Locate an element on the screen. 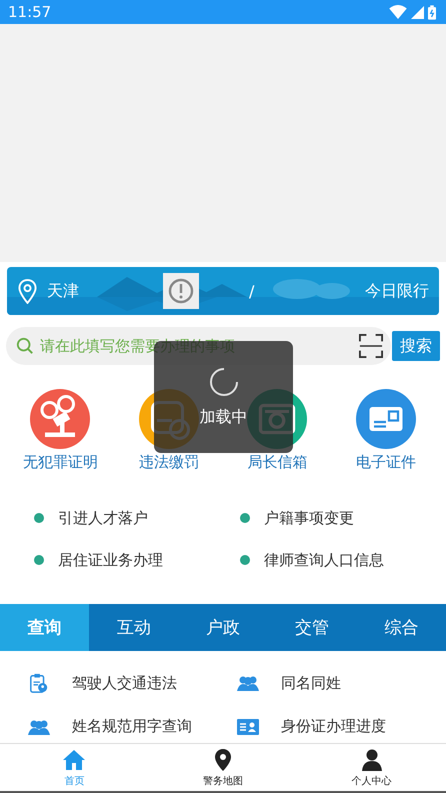  category-tab: 查询 is located at coordinates (45, 627).